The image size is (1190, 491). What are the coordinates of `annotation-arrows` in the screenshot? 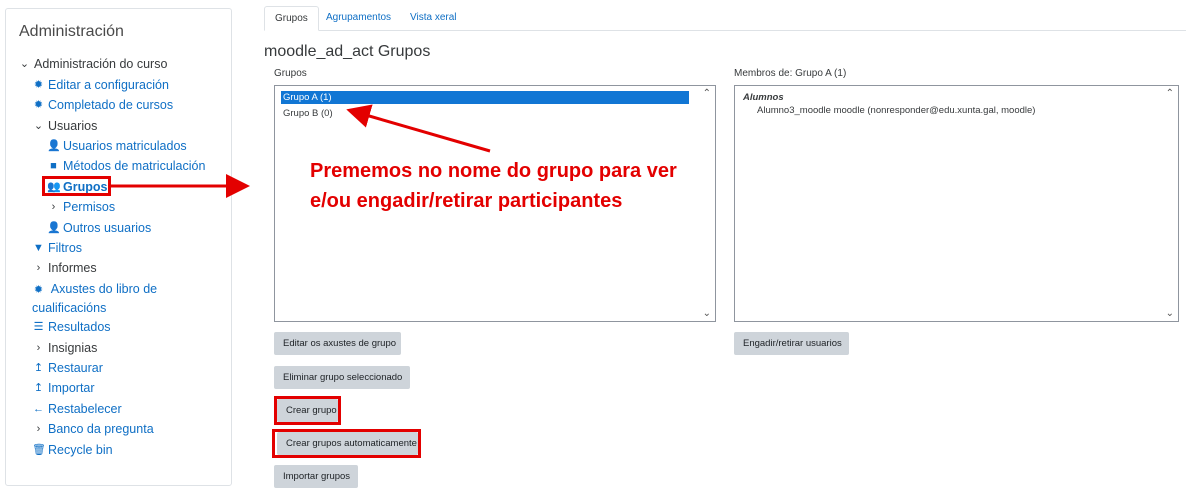 It's located at (301, 151).